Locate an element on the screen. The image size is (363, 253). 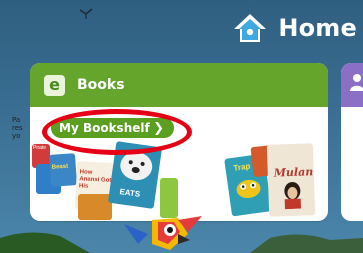
ebook-icon: e is located at coordinates (54, 85).